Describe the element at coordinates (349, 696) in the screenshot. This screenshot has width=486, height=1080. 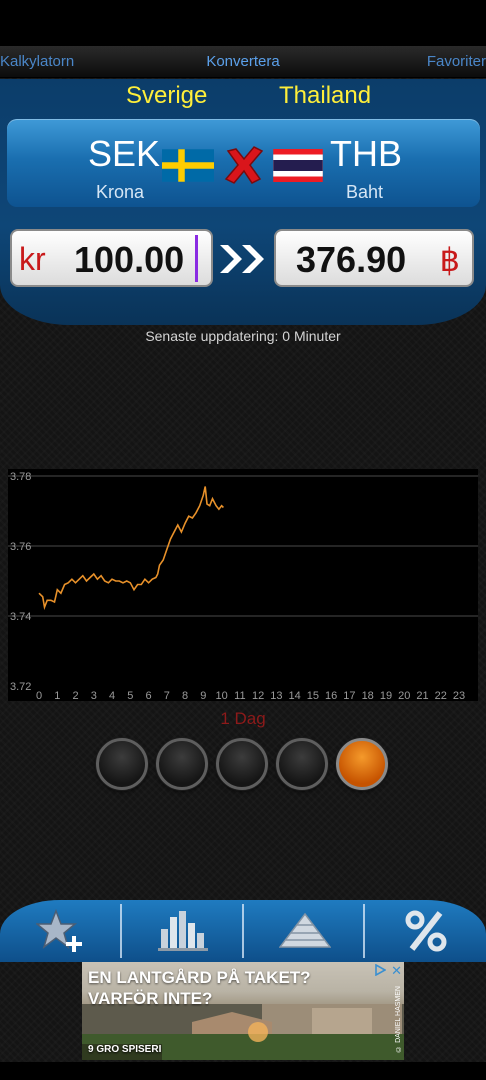
I see `x-tick-label: 17` at that location.